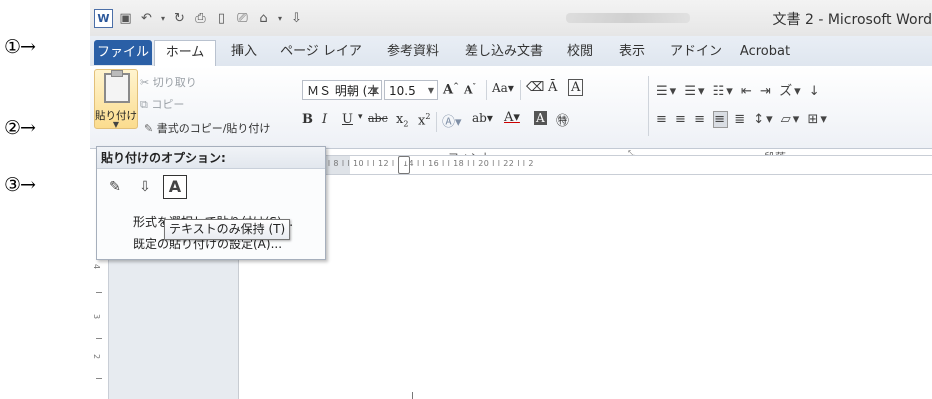 This screenshot has height=399, width=932. Describe the element at coordinates (263, 18) in the screenshot. I see `format-painter-icon: ⌂` at that location.